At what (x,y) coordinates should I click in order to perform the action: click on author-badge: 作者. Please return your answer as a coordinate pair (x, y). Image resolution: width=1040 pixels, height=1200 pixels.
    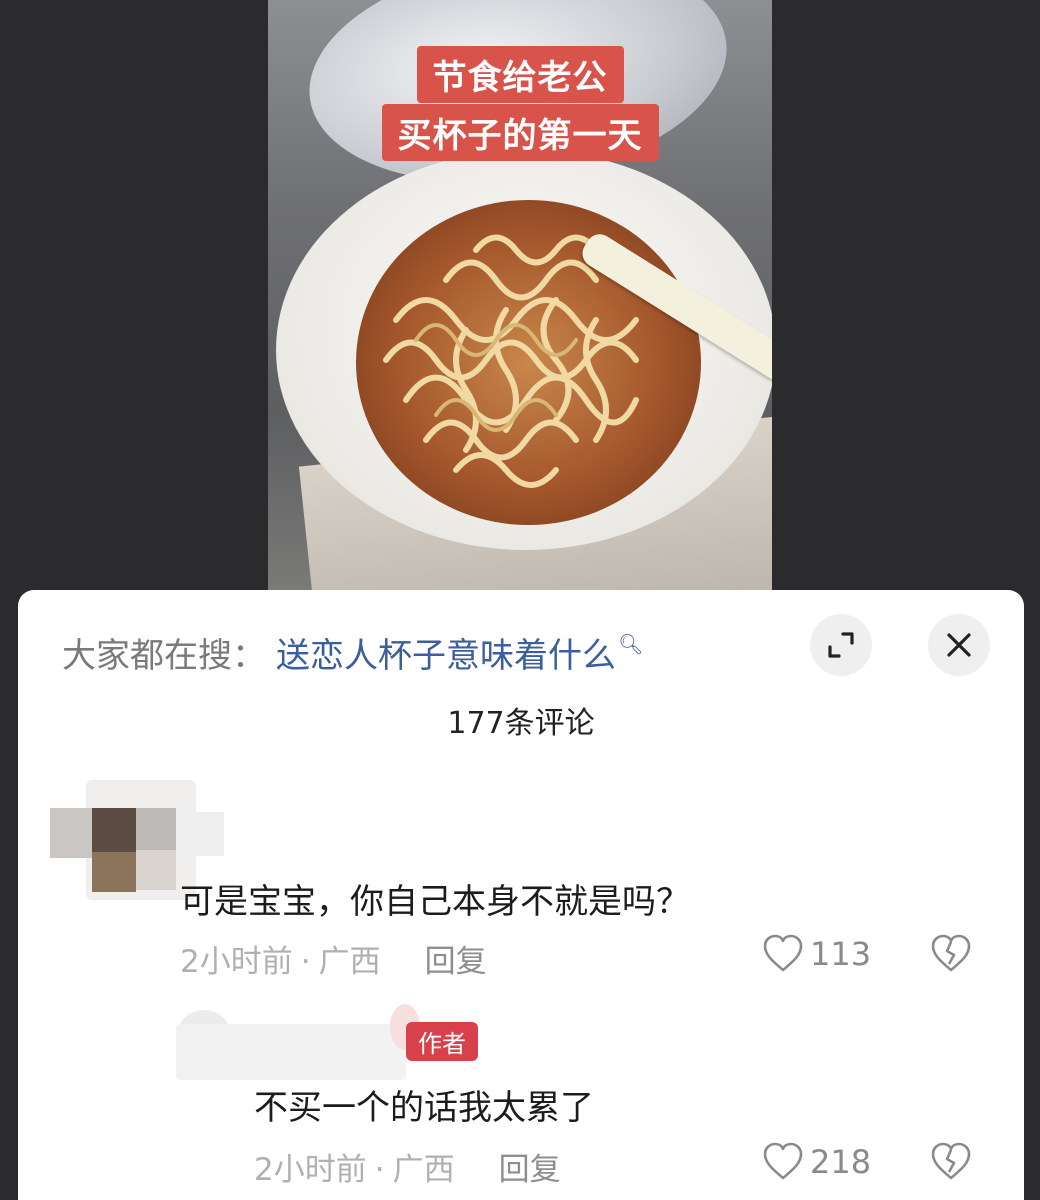
    Looking at the image, I should click on (442, 1041).